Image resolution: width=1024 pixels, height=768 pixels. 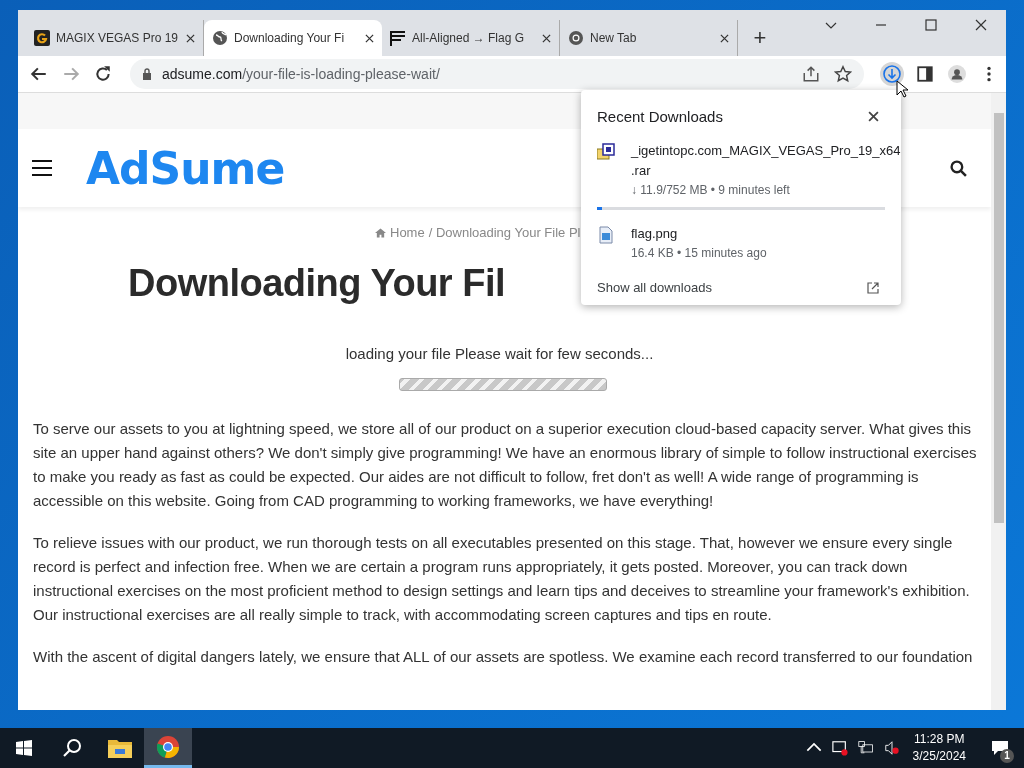 I want to click on paragraph: With the ascent of digital dangers lately, we ensure that ALL of our assets are spotless. We examine each record transferred to our foundation, so click(x=503, y=657).